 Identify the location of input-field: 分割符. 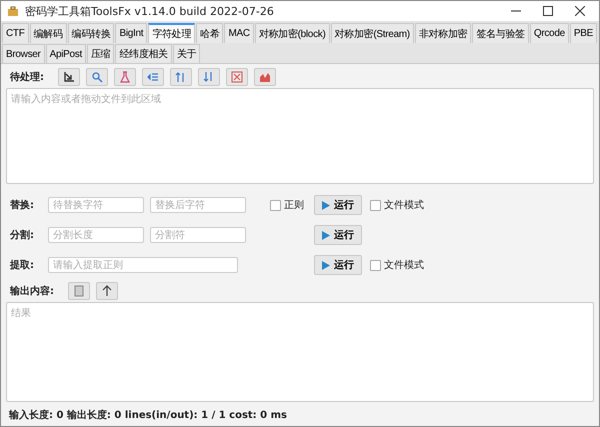
(198, 235).